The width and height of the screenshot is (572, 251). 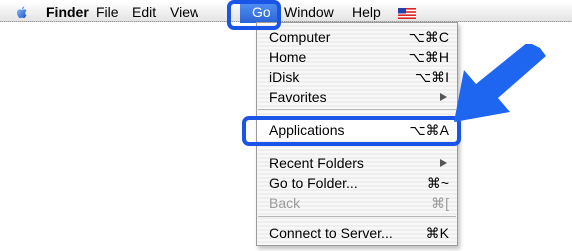 What do you see at coordinates (357, 57) in the screenshot?
I see `menu-item-home: Home ⌥⌘H` at bounding box center [357, 57].